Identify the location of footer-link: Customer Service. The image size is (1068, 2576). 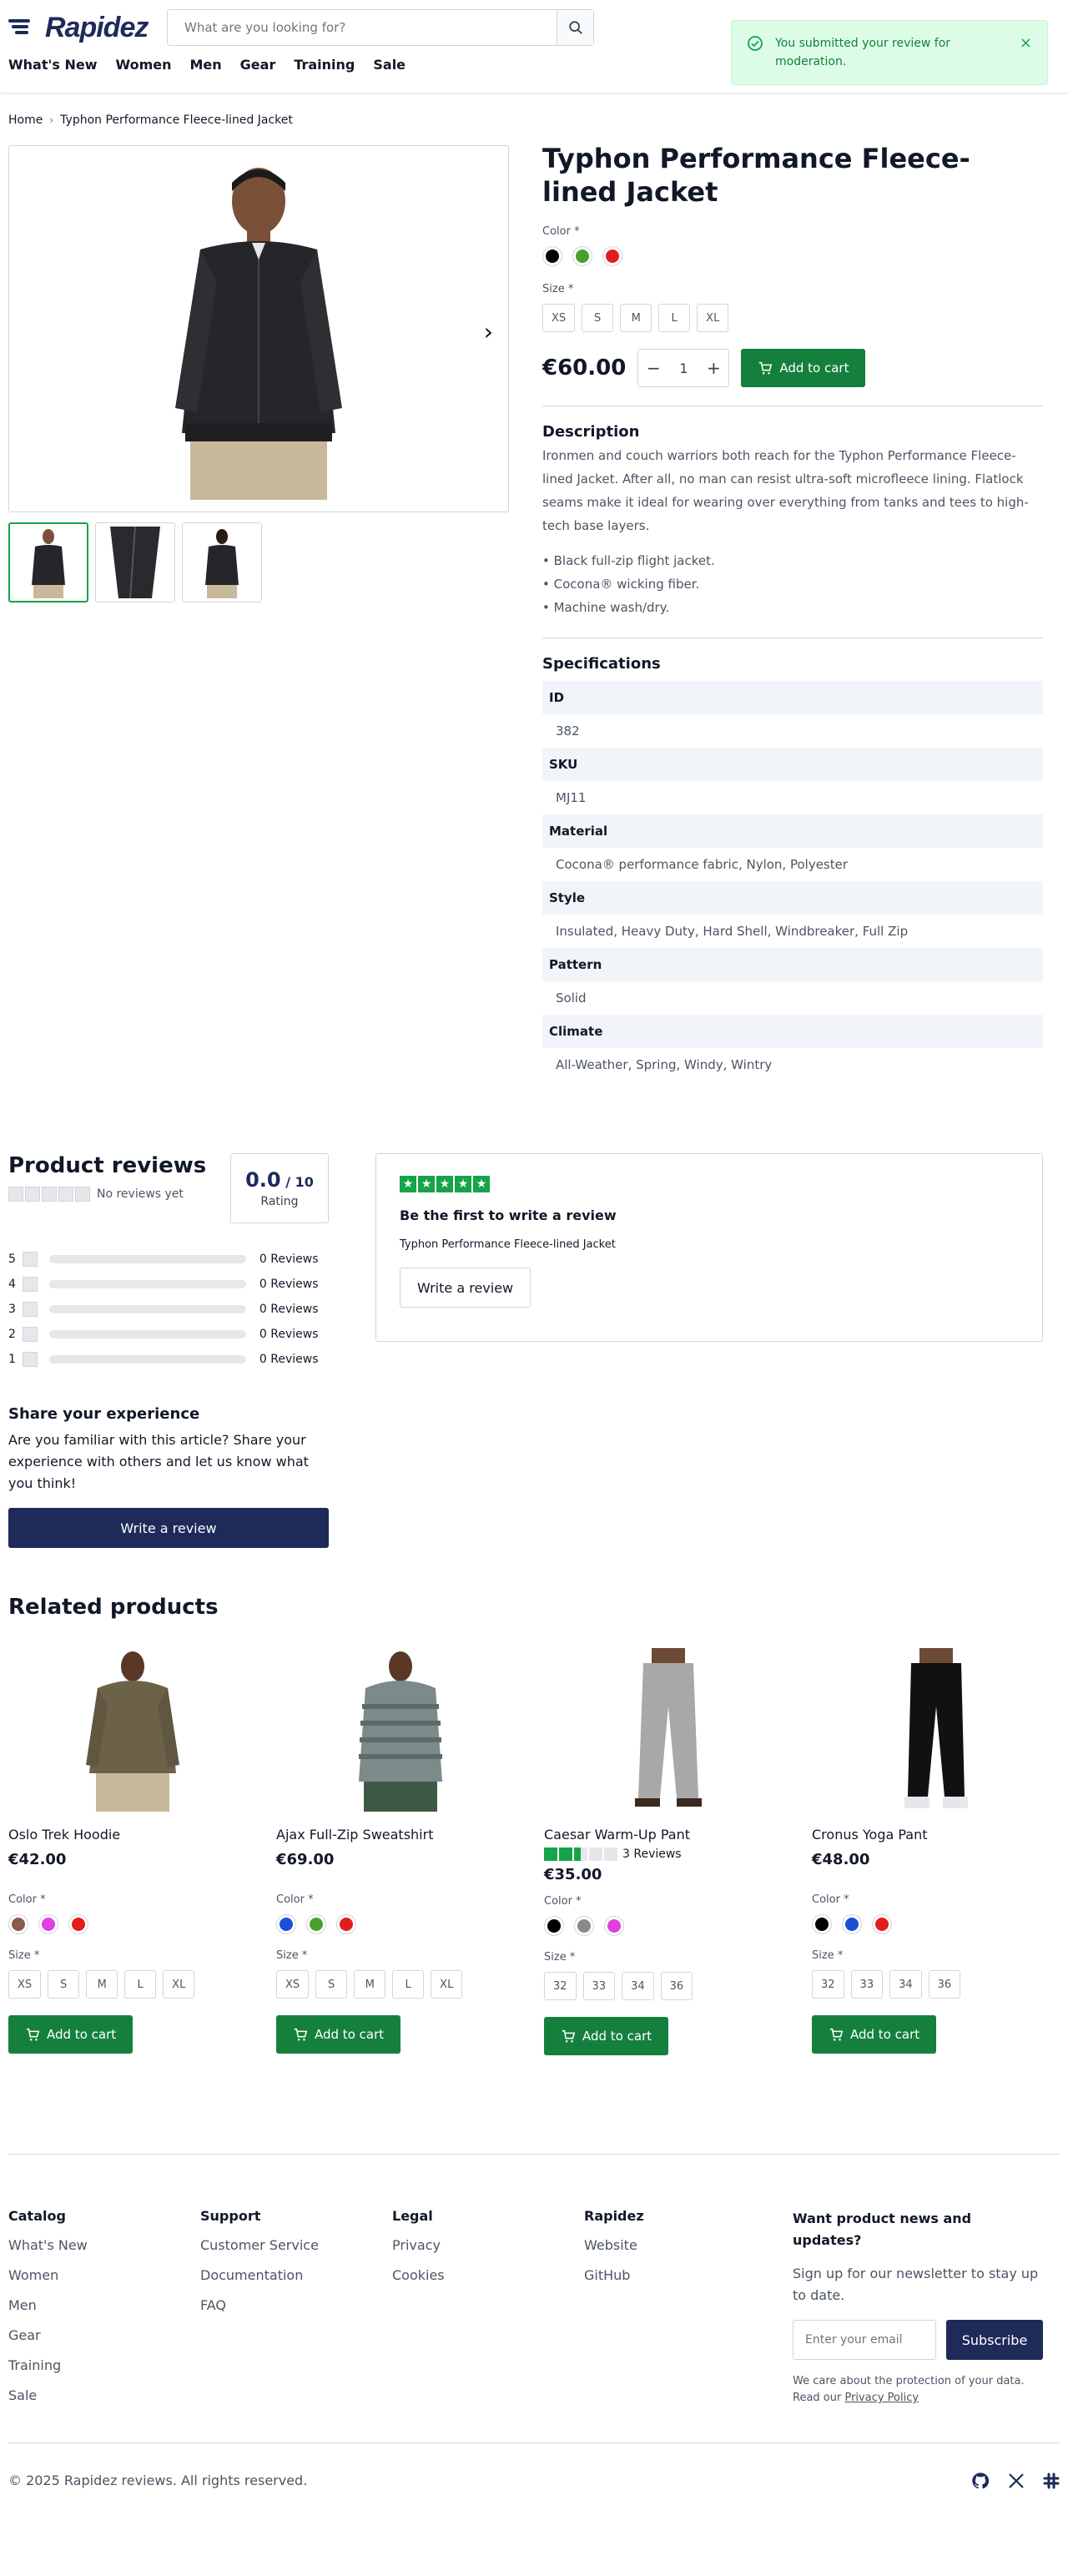
(296, 2246).